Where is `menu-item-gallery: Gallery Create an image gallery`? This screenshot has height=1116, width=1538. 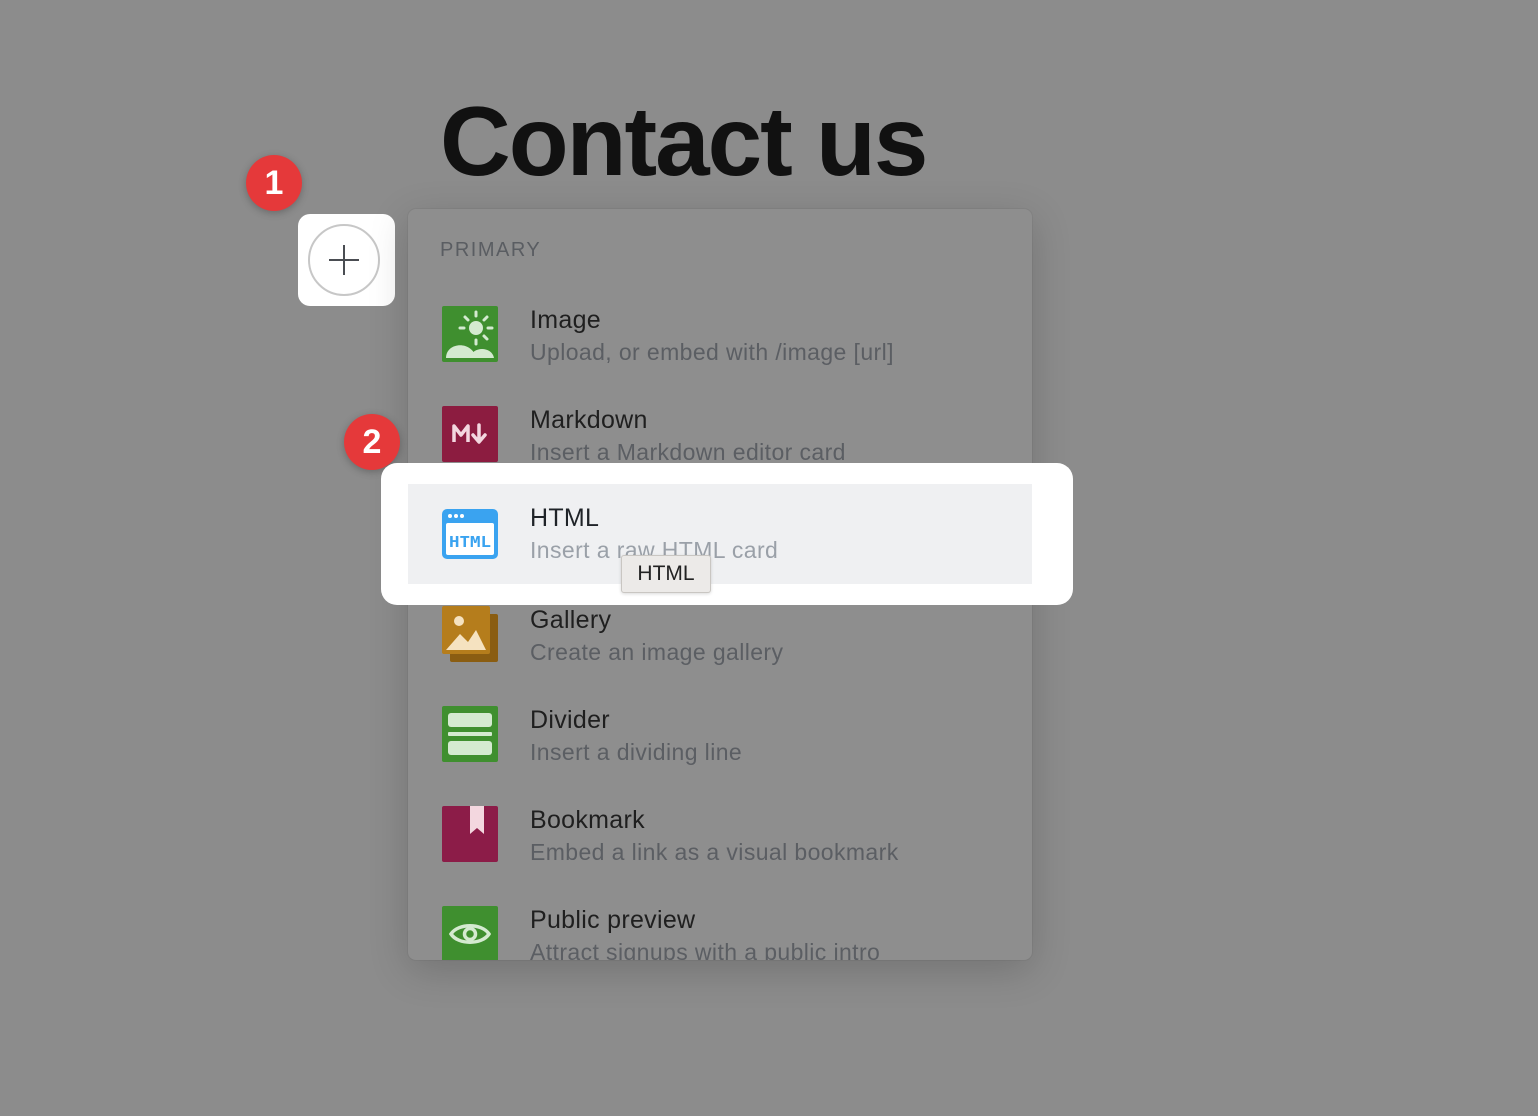
menu-item-gallery: Gallery Create an image gallery is located at coordinates (720, 656).